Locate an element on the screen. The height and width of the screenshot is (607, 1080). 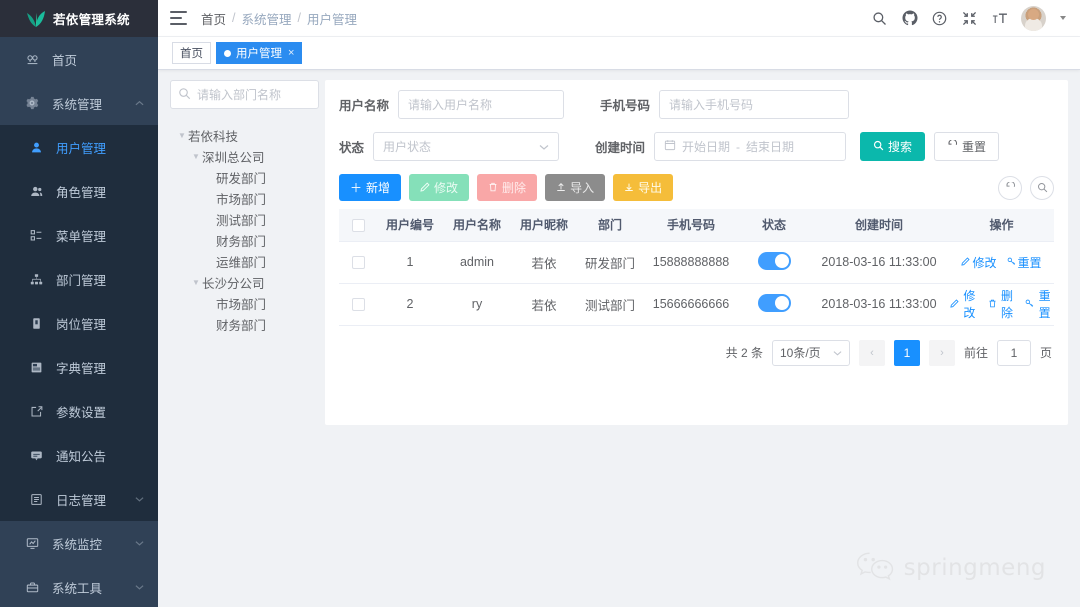
refresh-icon is located at coordinates (1010, 187).